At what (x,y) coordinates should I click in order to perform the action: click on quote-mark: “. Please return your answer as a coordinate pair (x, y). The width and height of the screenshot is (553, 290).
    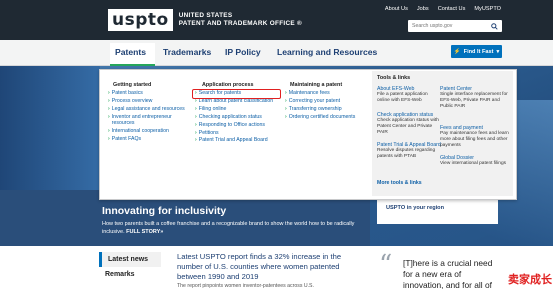
    Looking at the image, I should click on (386, 265).